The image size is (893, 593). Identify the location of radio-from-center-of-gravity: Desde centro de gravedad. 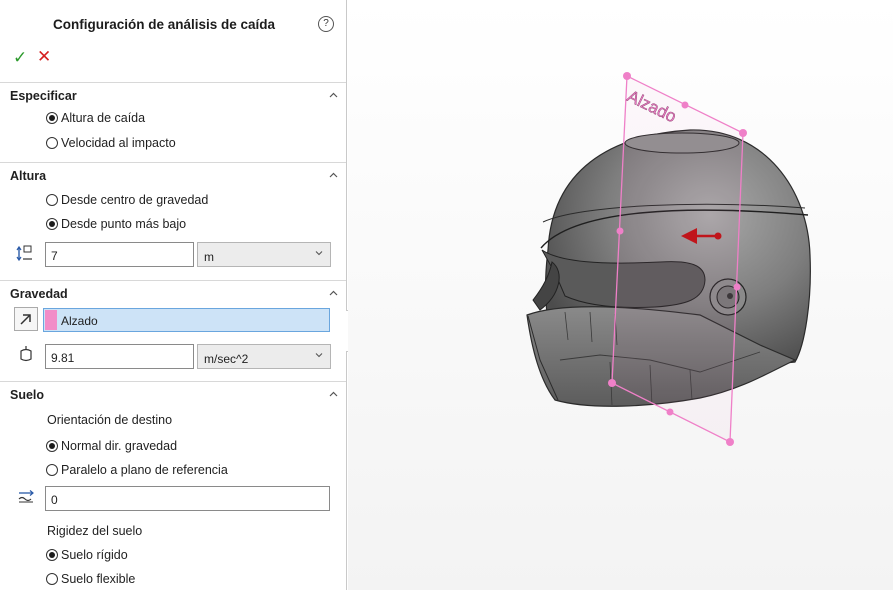
(127, 200).